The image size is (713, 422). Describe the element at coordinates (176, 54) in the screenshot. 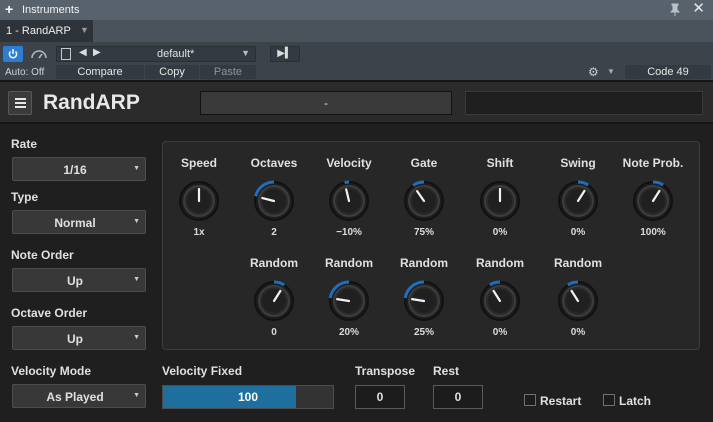

I see `preset-name: default*` at that location.